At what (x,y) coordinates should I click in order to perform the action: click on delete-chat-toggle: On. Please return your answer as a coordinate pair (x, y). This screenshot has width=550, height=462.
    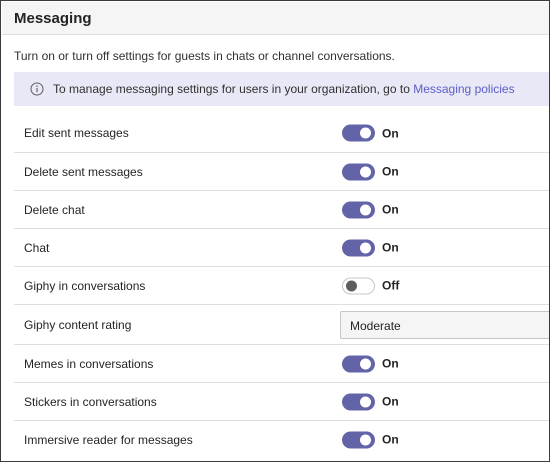
    Looking at the image, I should click on (370, 209).